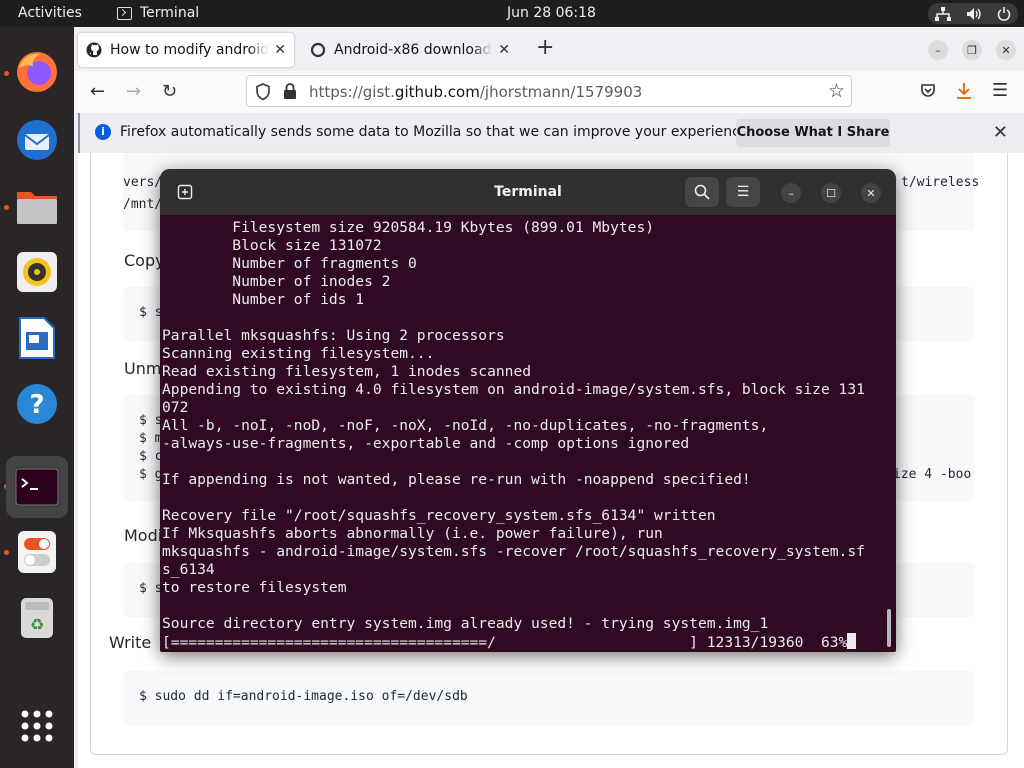 The height and width of the screenshot is (768, 1024). Describe the element at coordinates (551, 13) in the screenshot. I see `clock: Jun 28 06:18` at that location.